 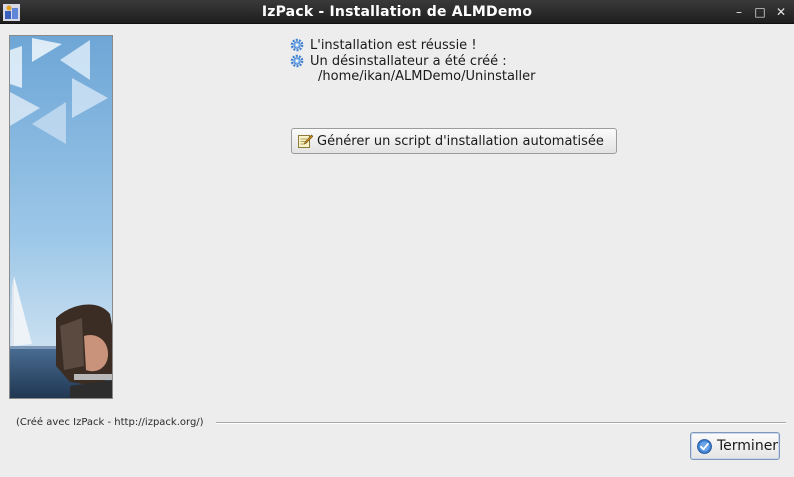 What do you see at coordinates (427, 76) in the screenshot?
I see `uninstaller-path: /home/ikan/ALMDemo/Uninstaller` at bounding box center [427, 76].